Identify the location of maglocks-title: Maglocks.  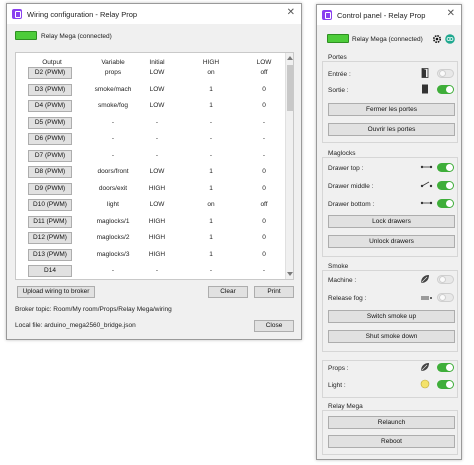
(342, 153).